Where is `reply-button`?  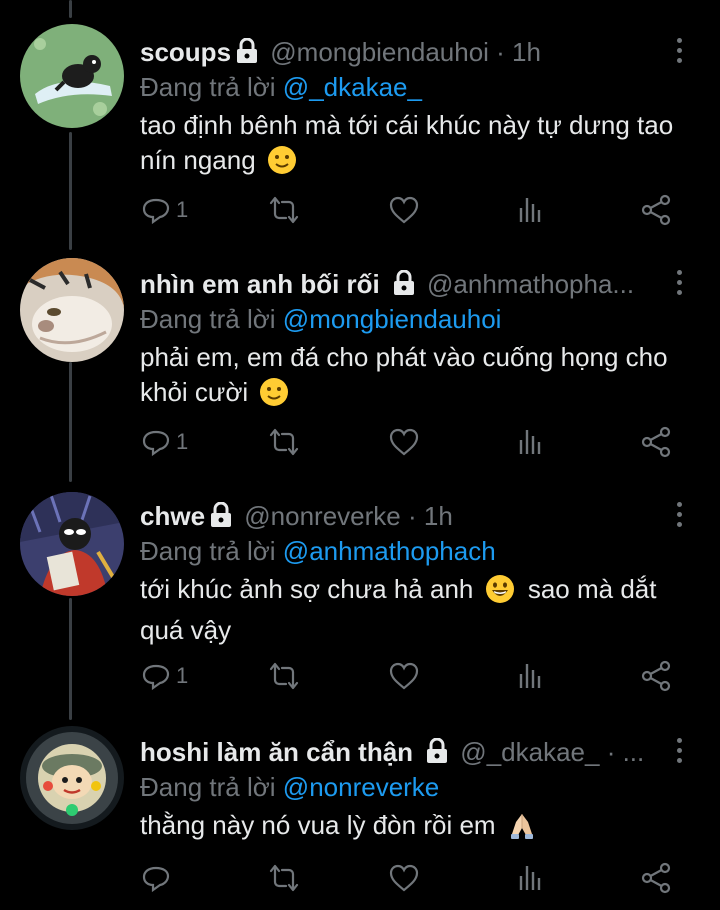
reply-button is located at coordinates (158, 878).